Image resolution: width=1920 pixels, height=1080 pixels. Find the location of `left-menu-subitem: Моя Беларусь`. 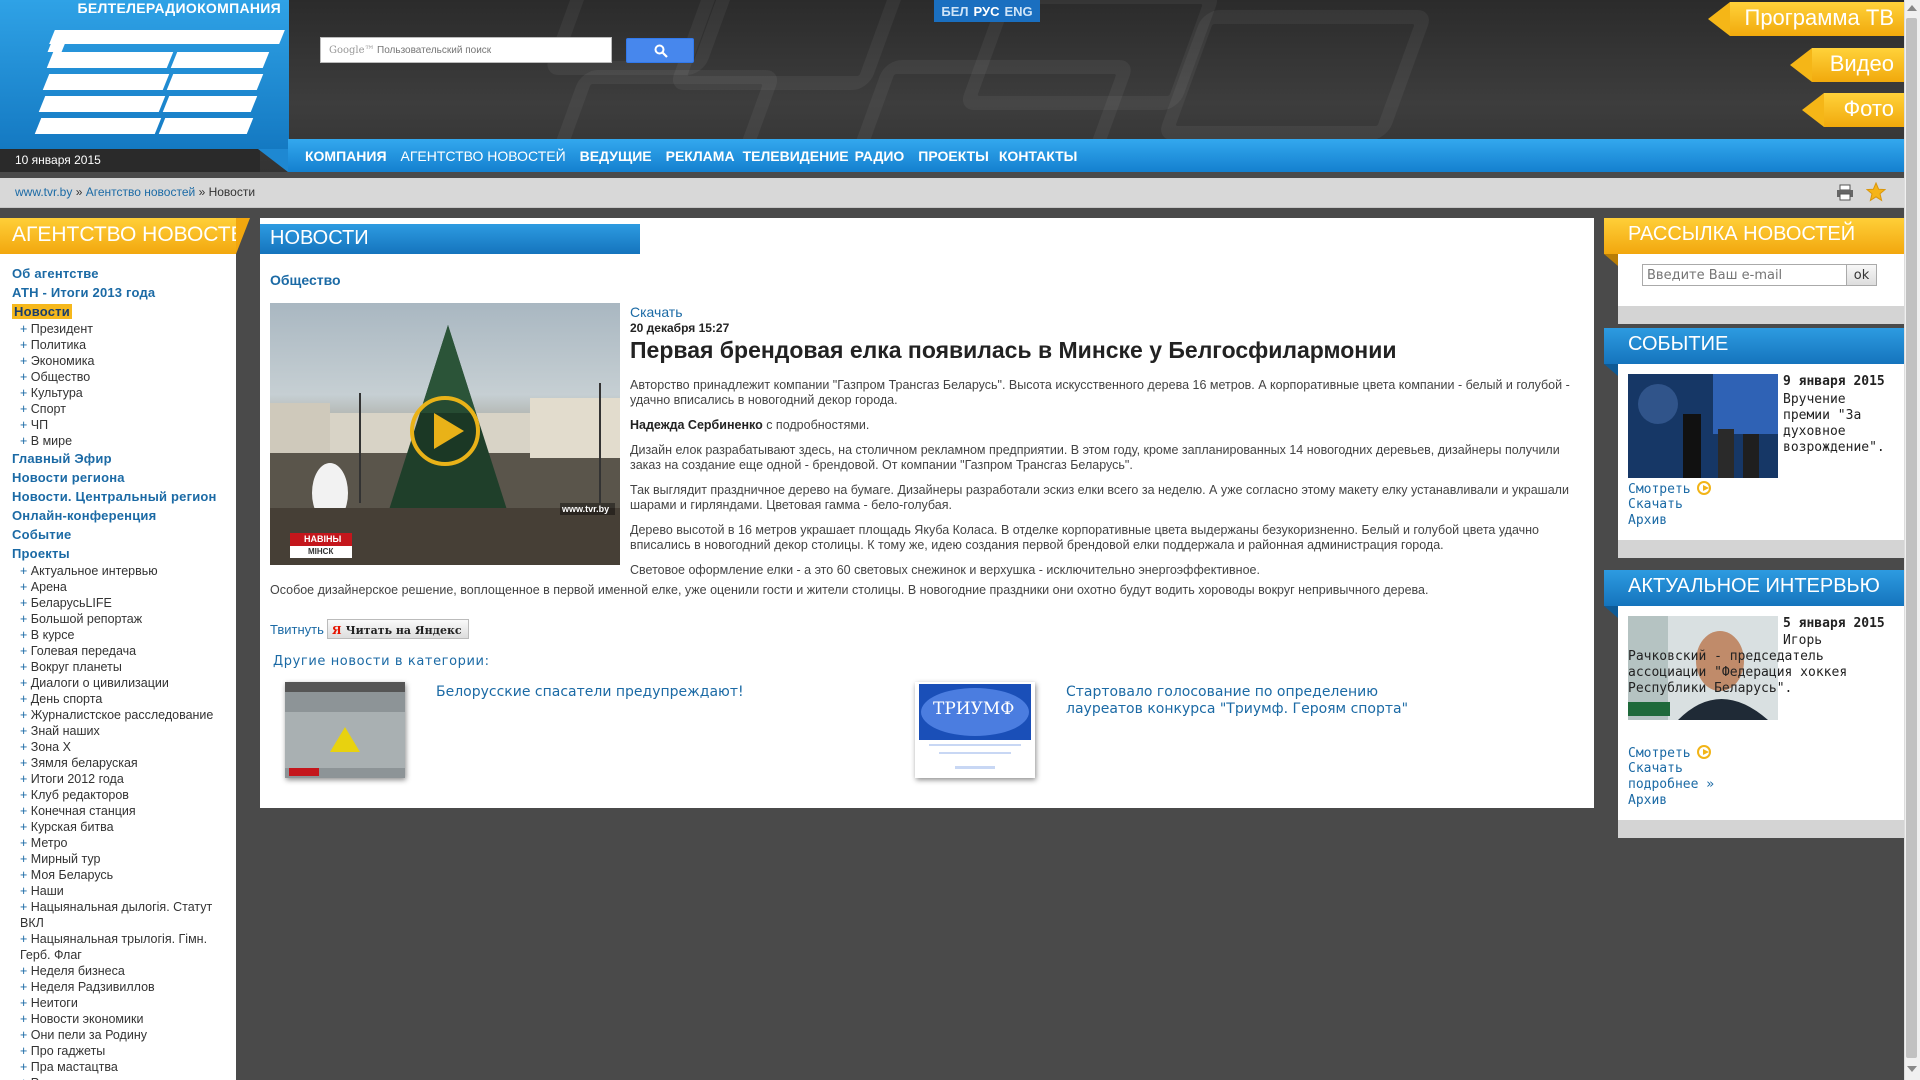

left-menu-subitem: Моя Беларусь is located at coordinates (124, 875).